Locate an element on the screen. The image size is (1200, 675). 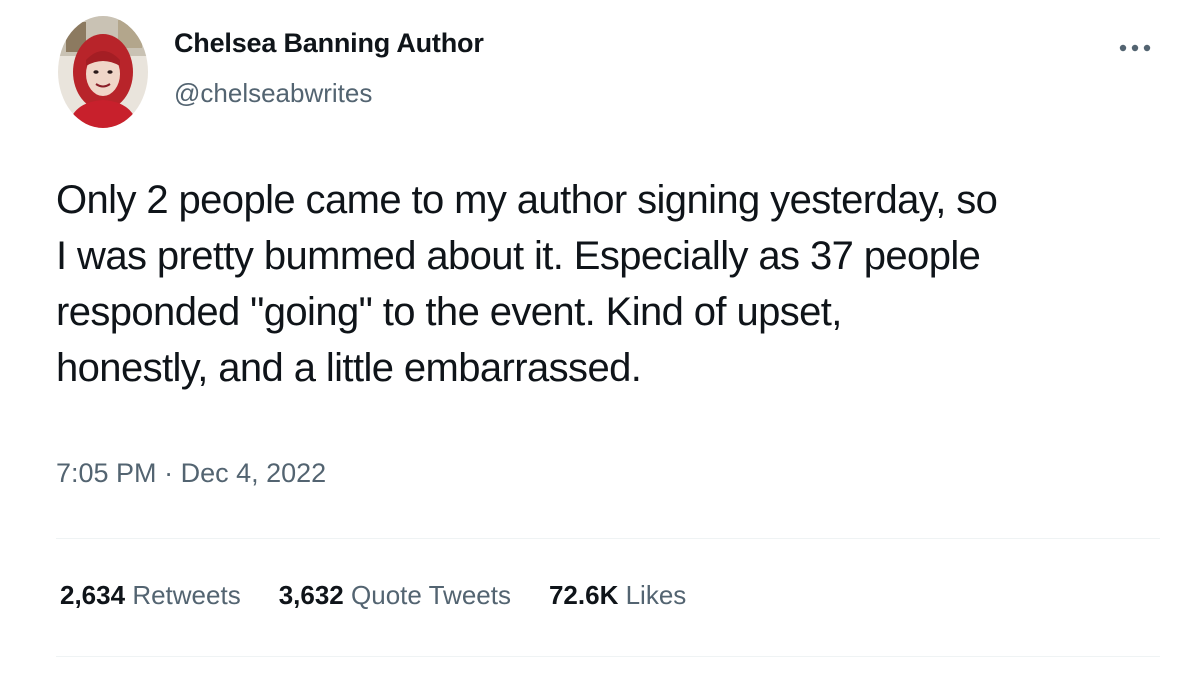
quote-tweets-stat: 3,632 Quote Tweets is located at coordinates (395, 595).